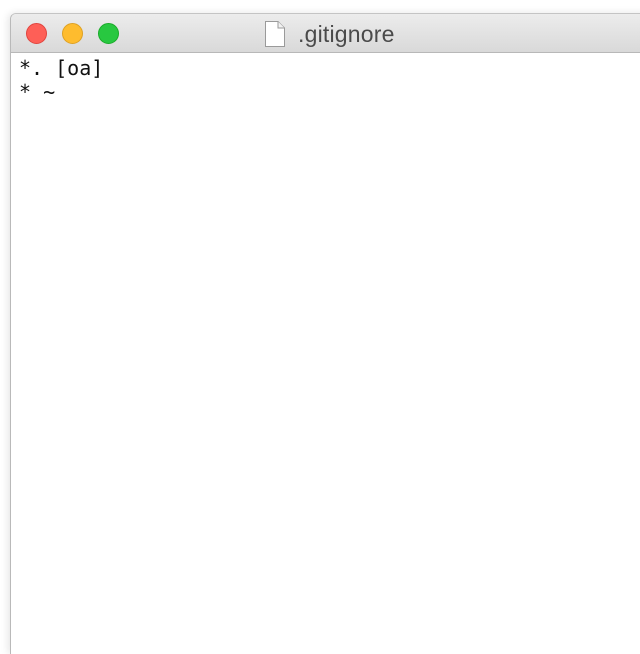 The width and height of the screenshot is (640, 654). What do you see at coordinates (329, 68) in the screenshot?
I see `editor-line: *. [oa]` at bounding box center [329, 68].